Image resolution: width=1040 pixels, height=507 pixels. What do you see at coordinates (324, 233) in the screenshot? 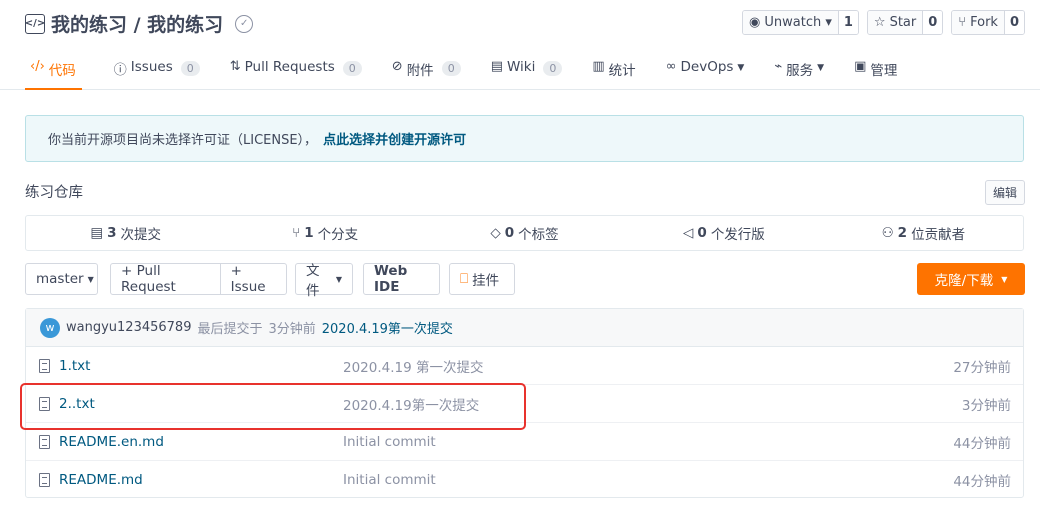
I see `stat-branches: ⑂ 1 个分支` at bounding box center [324, 233].